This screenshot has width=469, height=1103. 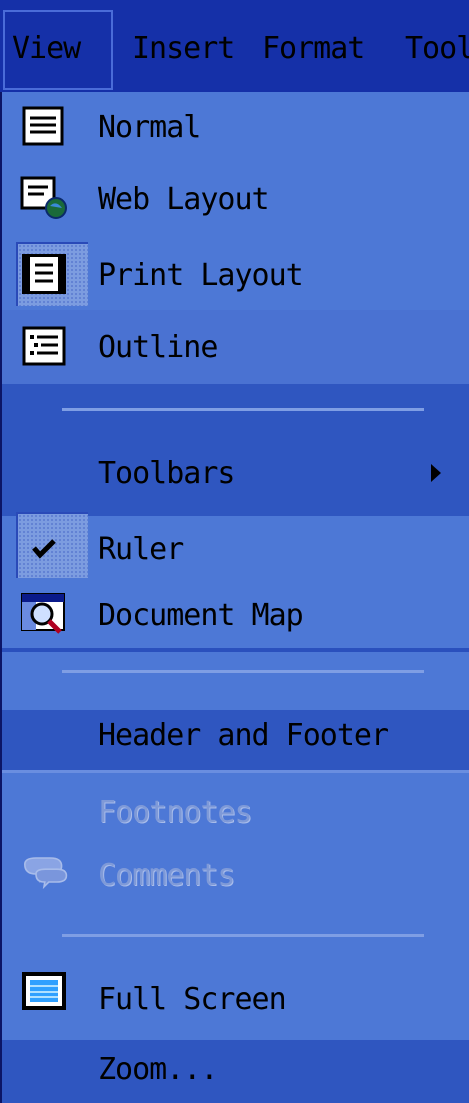 I want to click on normal-view-icon, so click(x=43, y=126).